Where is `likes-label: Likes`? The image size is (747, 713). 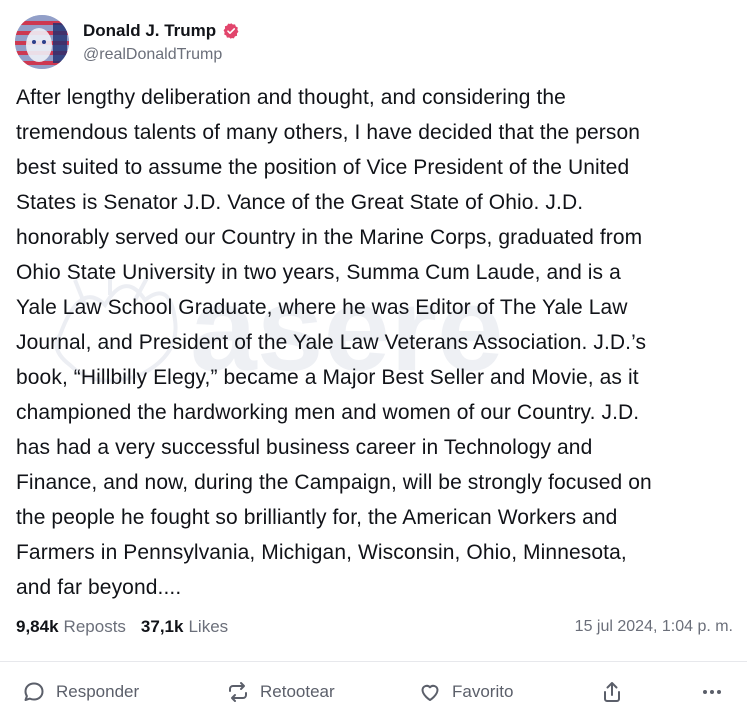
likes-label: Likes is located at coordinates (208, 627).